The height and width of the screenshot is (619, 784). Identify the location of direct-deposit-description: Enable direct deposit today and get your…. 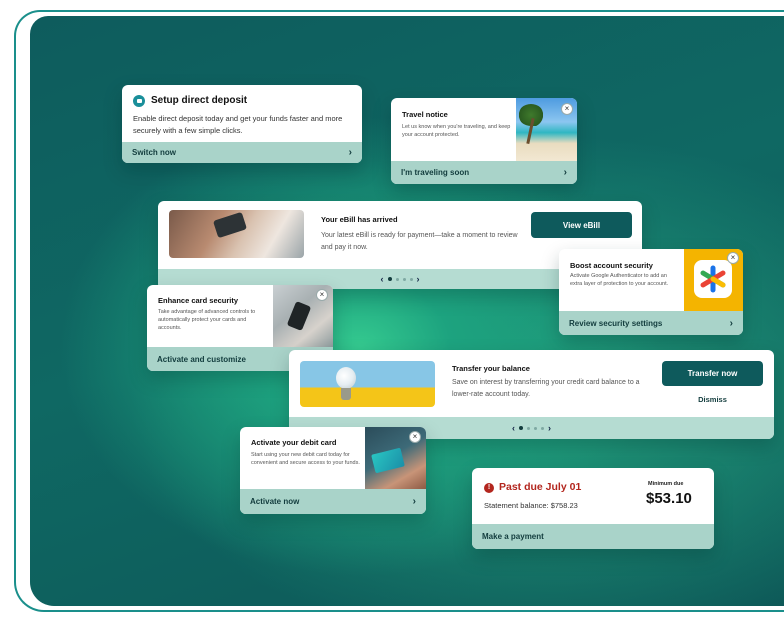
(238, 124).